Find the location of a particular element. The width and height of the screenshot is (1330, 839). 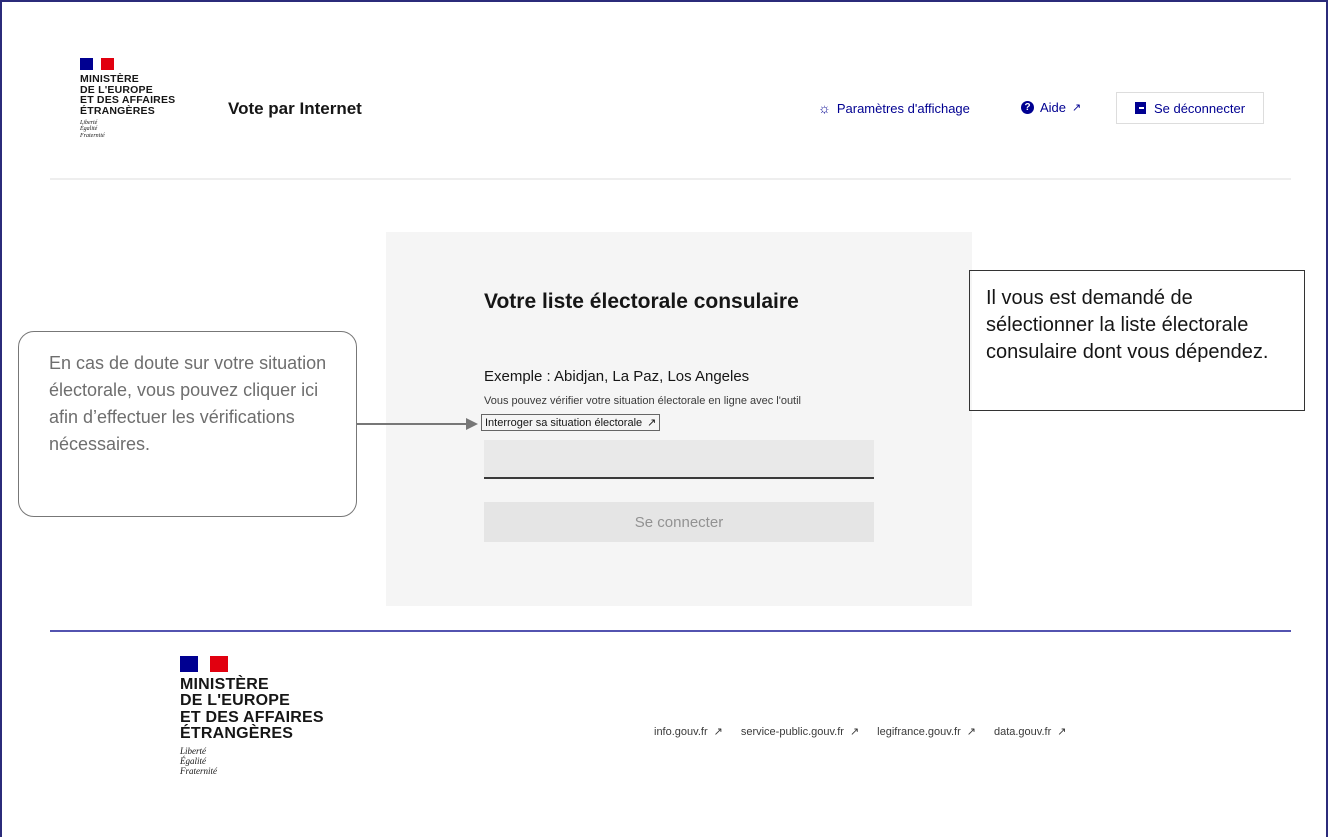

check-link-label: Interroger sa situation électorale is located at coordinates (564, 422).